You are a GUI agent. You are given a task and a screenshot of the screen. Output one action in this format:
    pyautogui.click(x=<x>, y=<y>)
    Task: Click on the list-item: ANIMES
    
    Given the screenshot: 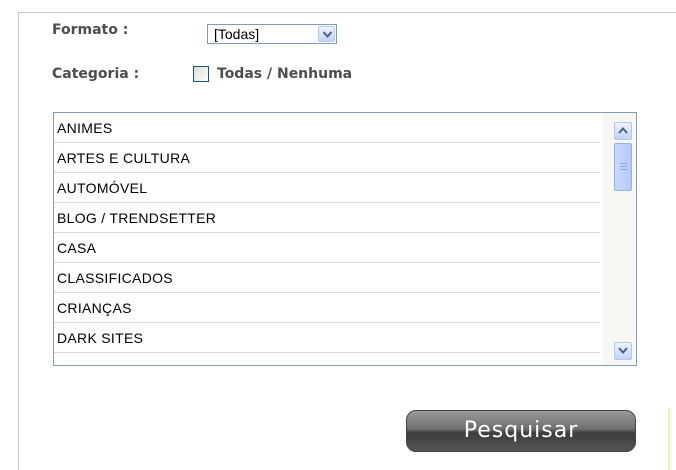 What is the action you would take?
    pyautogui.click(x=327, y=128)
    